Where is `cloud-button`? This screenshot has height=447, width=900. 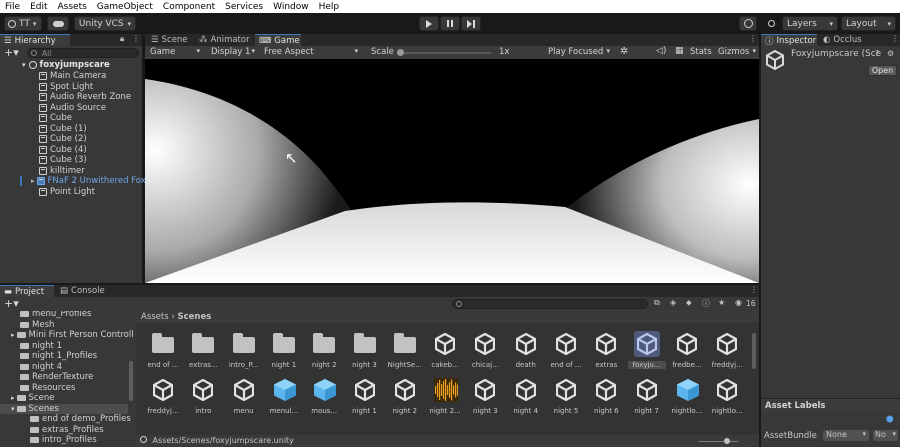
cloud-button is located at coordinates (58, 23).